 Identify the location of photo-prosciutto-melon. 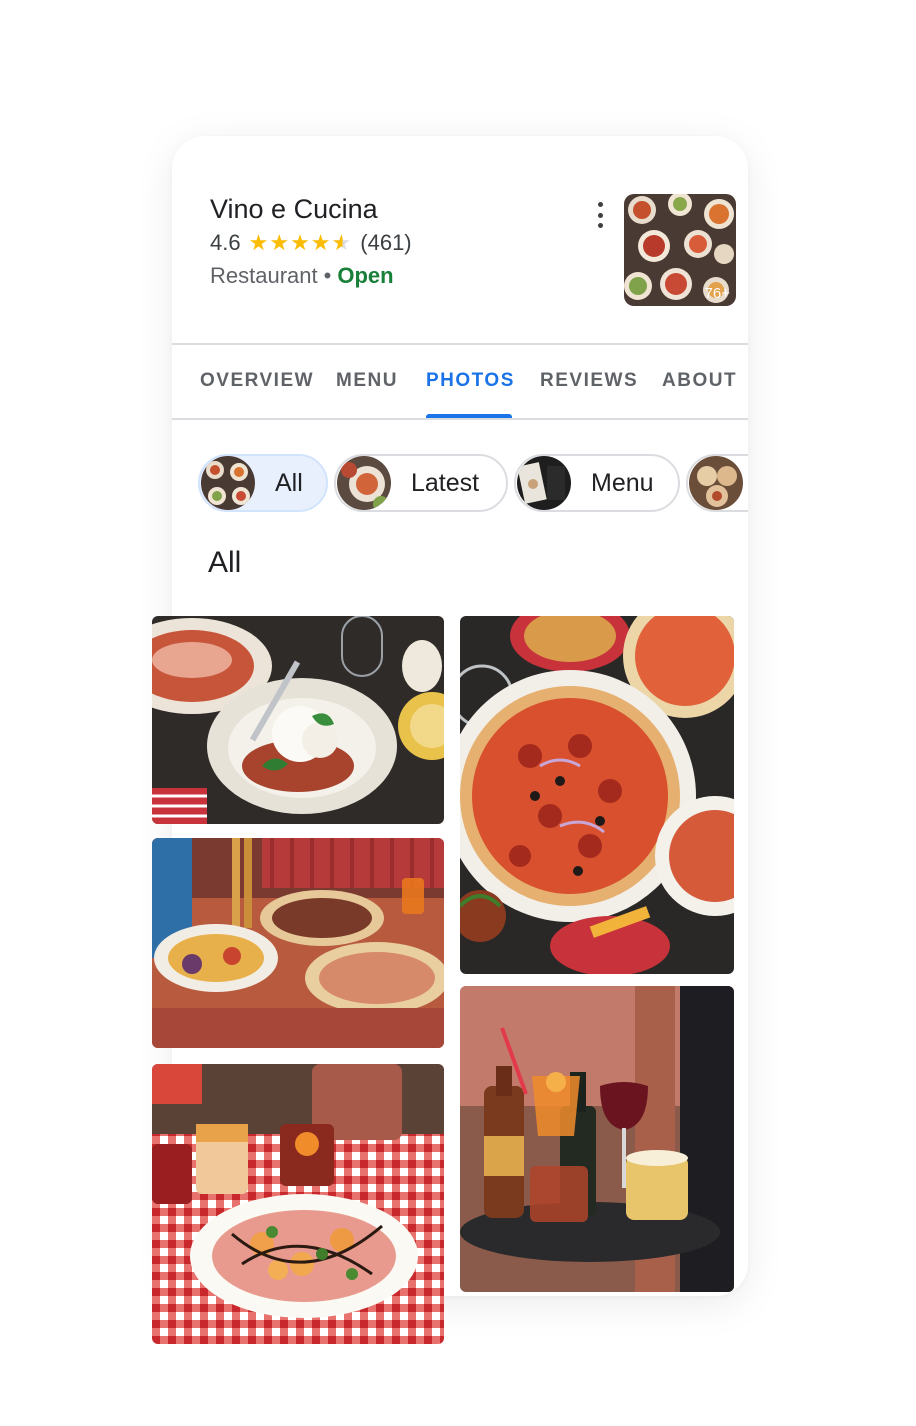
(298, 1204).